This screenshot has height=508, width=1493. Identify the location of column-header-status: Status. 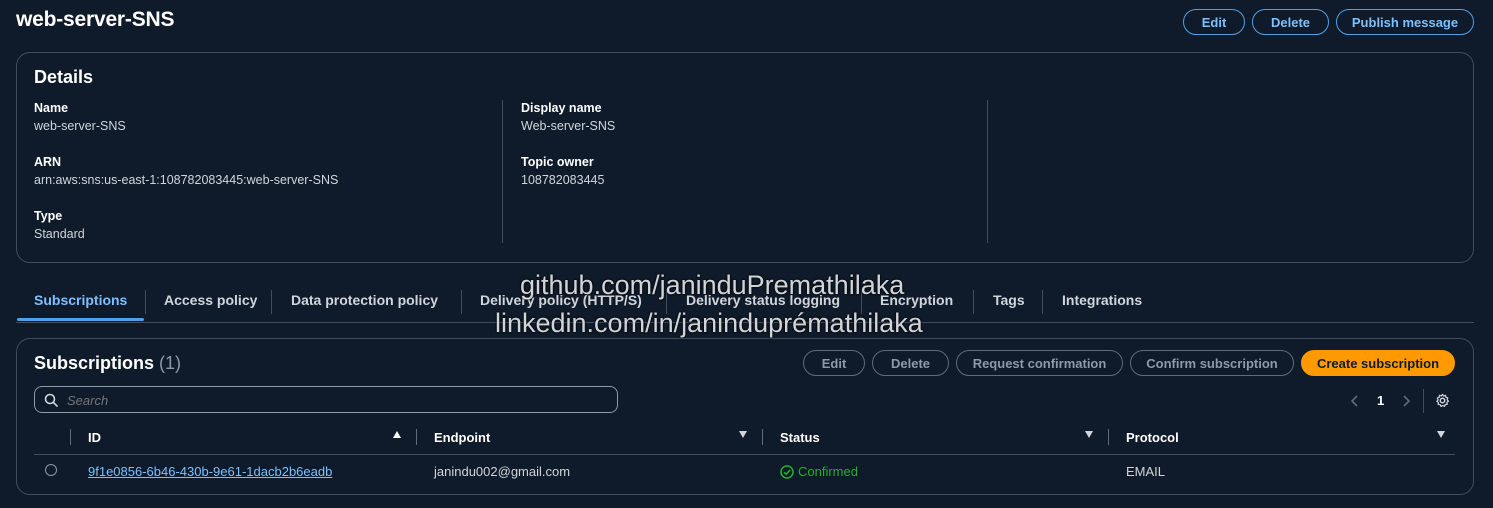
(800, 437).